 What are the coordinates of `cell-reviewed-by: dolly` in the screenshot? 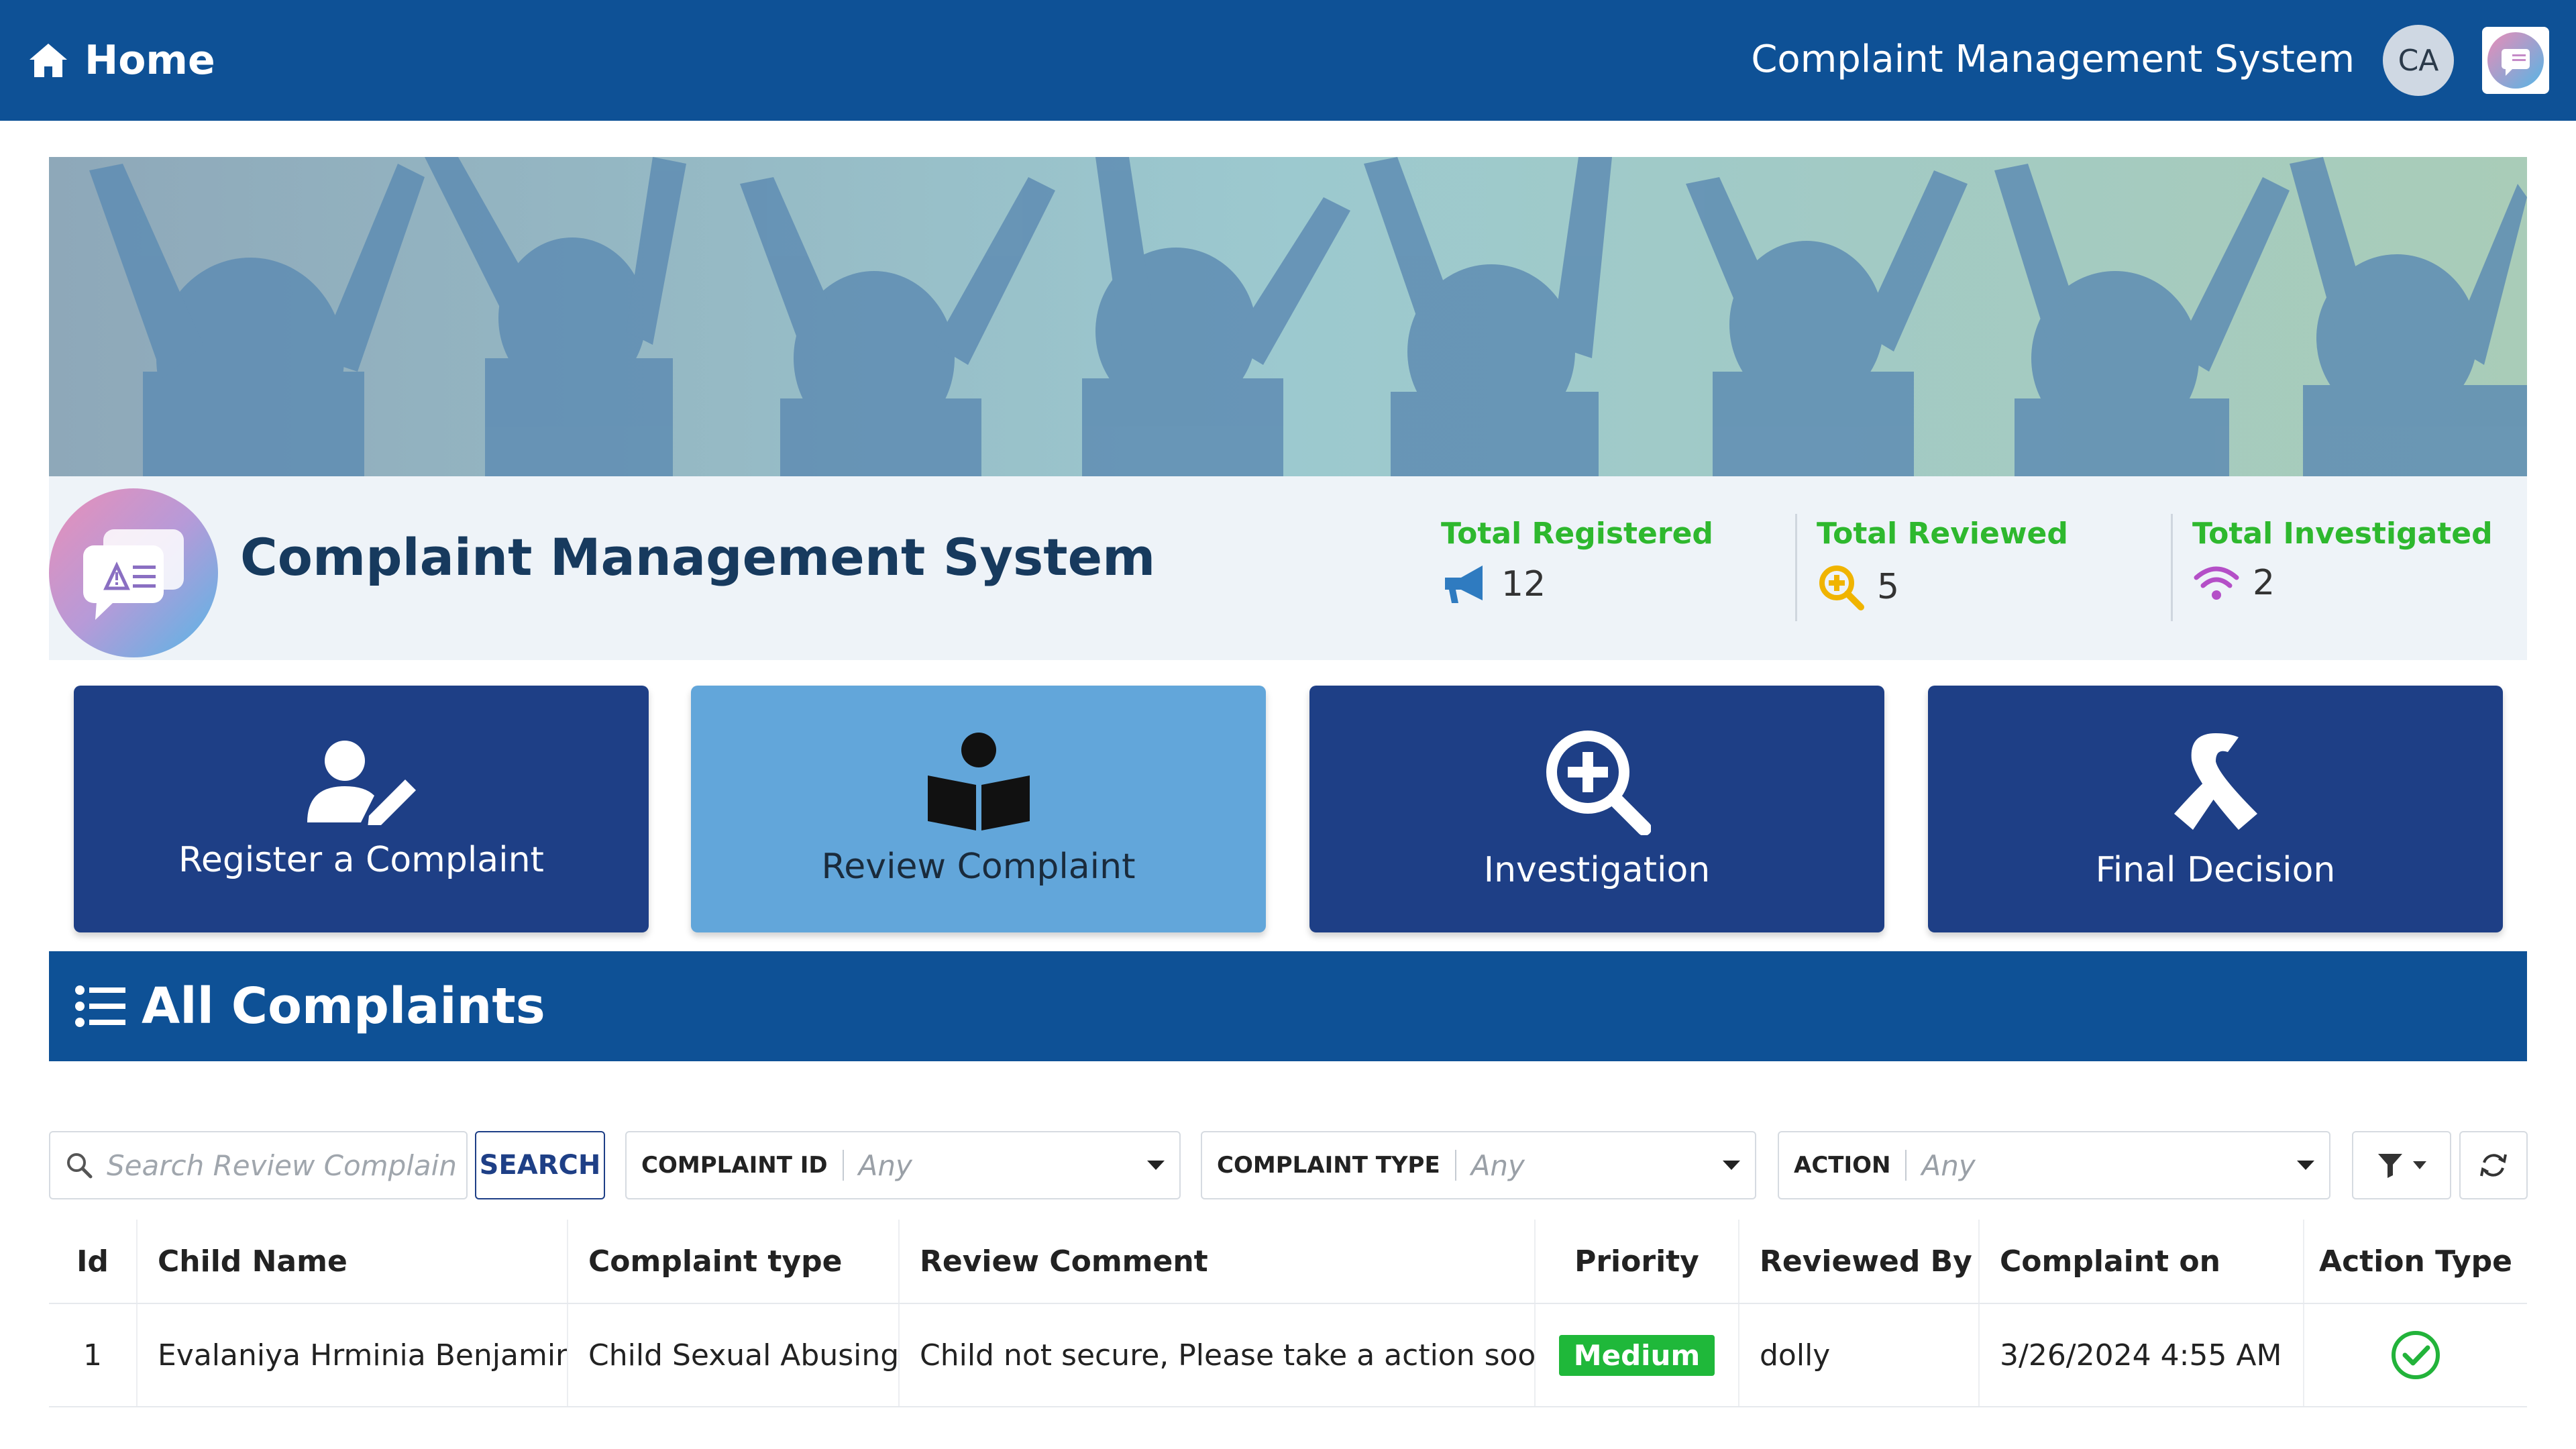 It's located at (1859, 1355).